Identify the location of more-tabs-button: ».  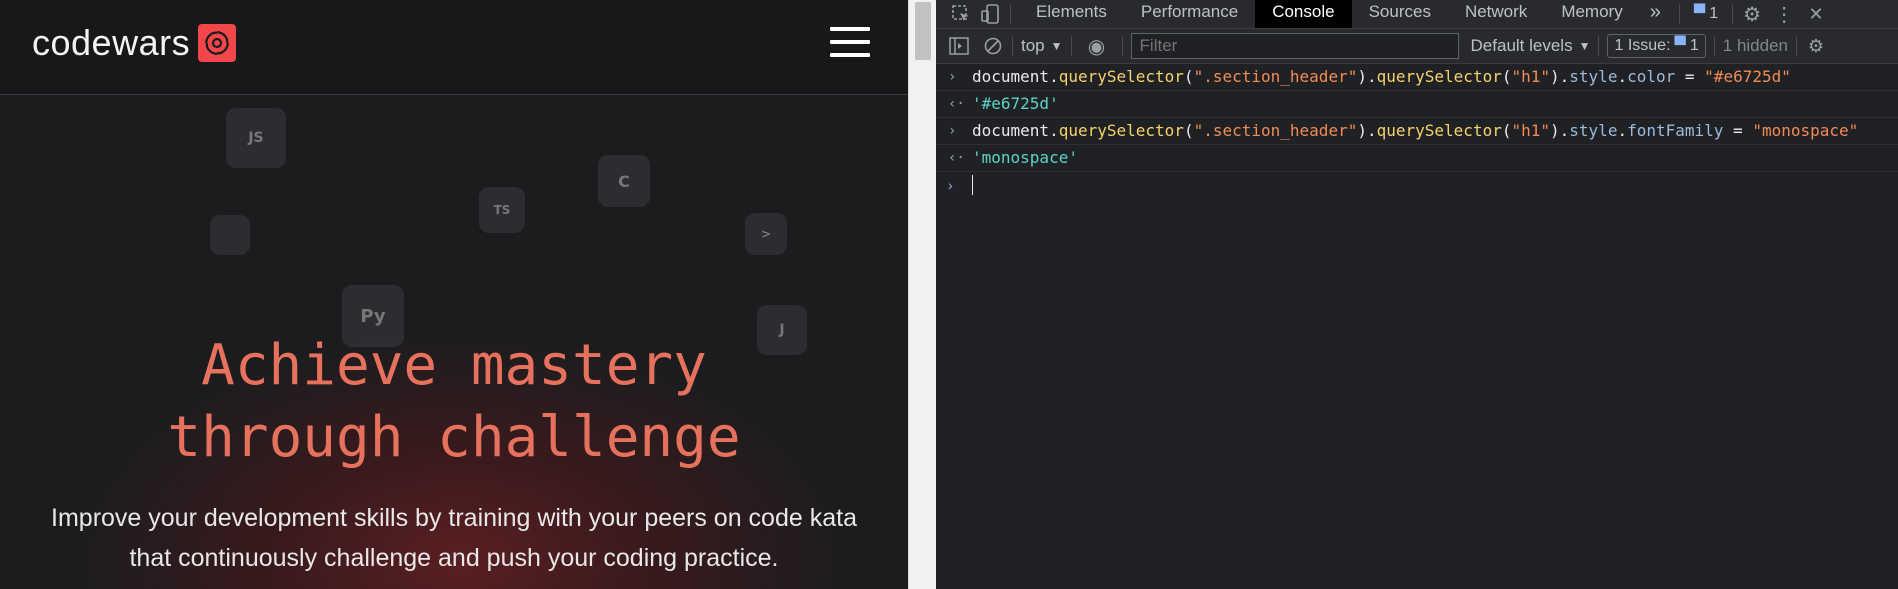
(1655, 14).